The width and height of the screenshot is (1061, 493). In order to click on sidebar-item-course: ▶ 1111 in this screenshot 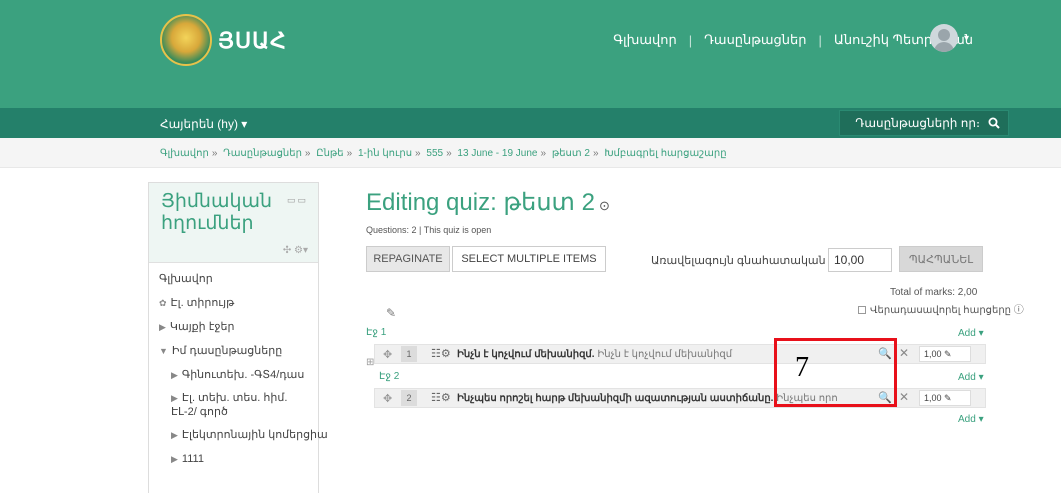, I will do `click(233, 459)`.